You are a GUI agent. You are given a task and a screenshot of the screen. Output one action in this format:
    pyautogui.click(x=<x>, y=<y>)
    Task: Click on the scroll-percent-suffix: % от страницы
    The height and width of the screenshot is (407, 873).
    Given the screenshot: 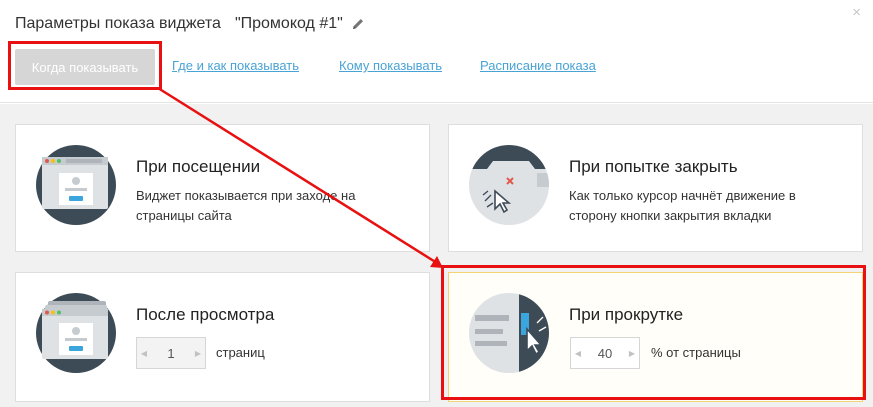 What is the action you would take?
    pyautogui.click(x=696, y=352)
    